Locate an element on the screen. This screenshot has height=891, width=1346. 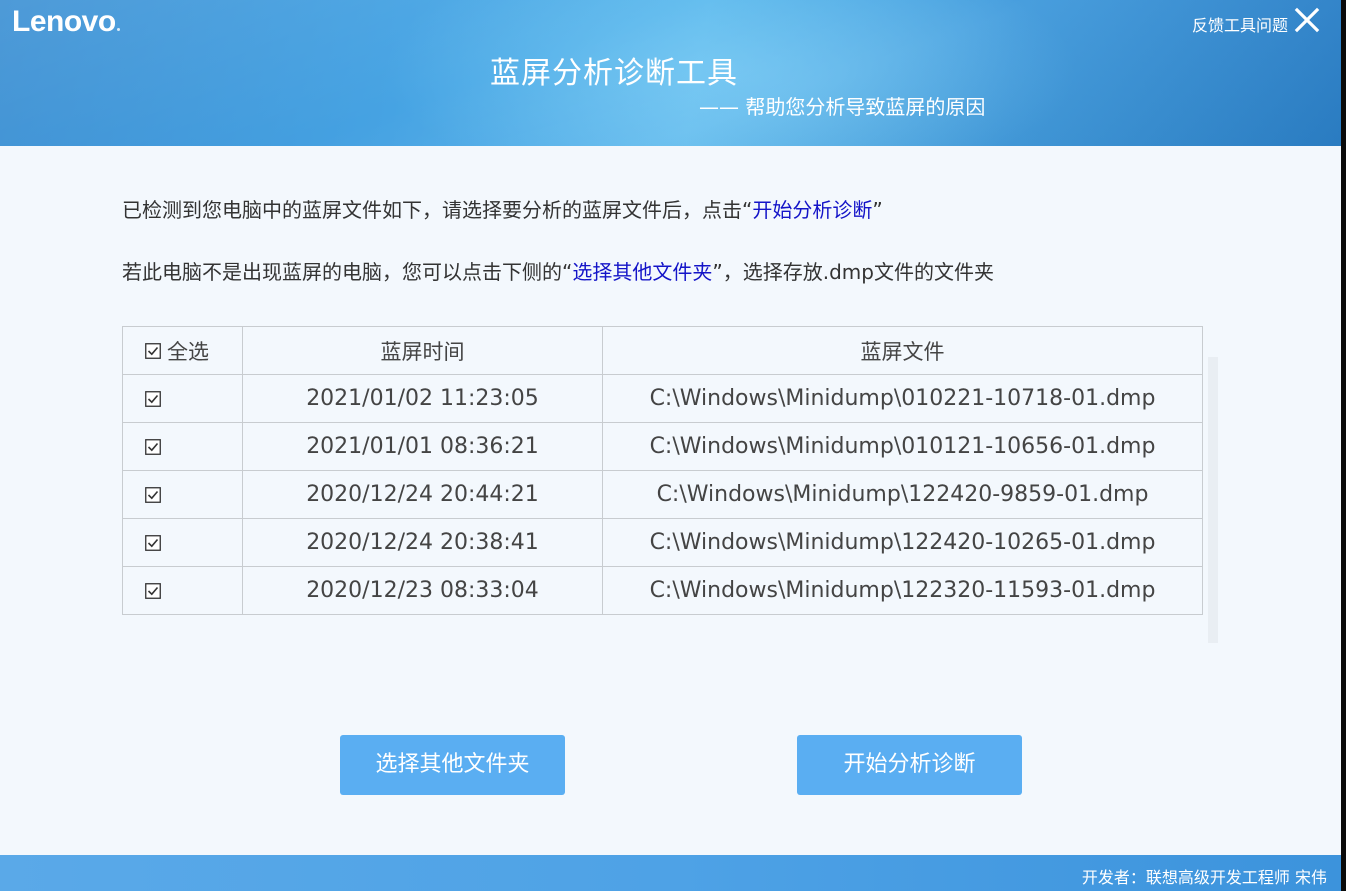
start-analysis-button: 开始分析诊断 is located at coordinates (909, 765).